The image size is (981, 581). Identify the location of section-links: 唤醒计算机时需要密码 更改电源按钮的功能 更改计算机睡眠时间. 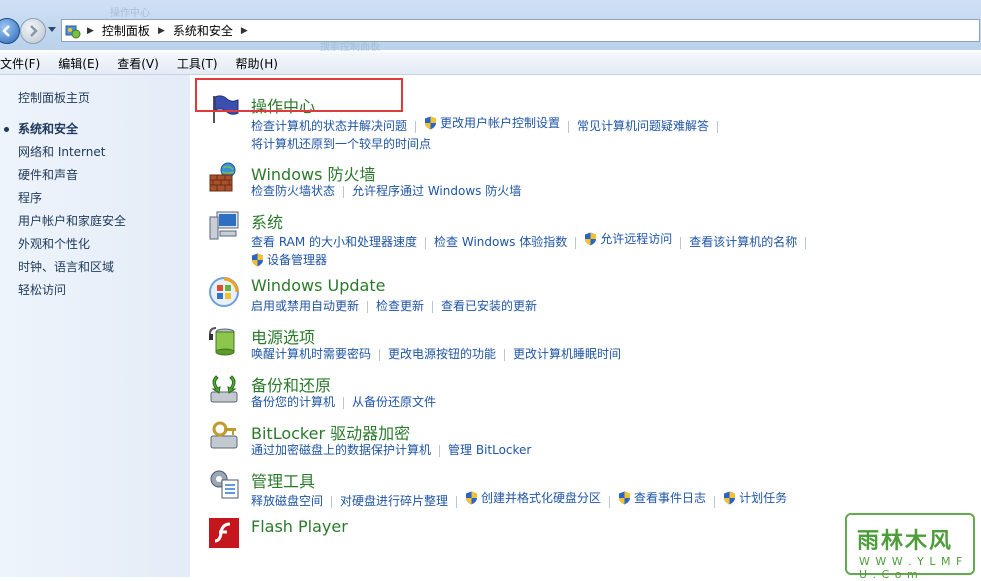
(571, 354).